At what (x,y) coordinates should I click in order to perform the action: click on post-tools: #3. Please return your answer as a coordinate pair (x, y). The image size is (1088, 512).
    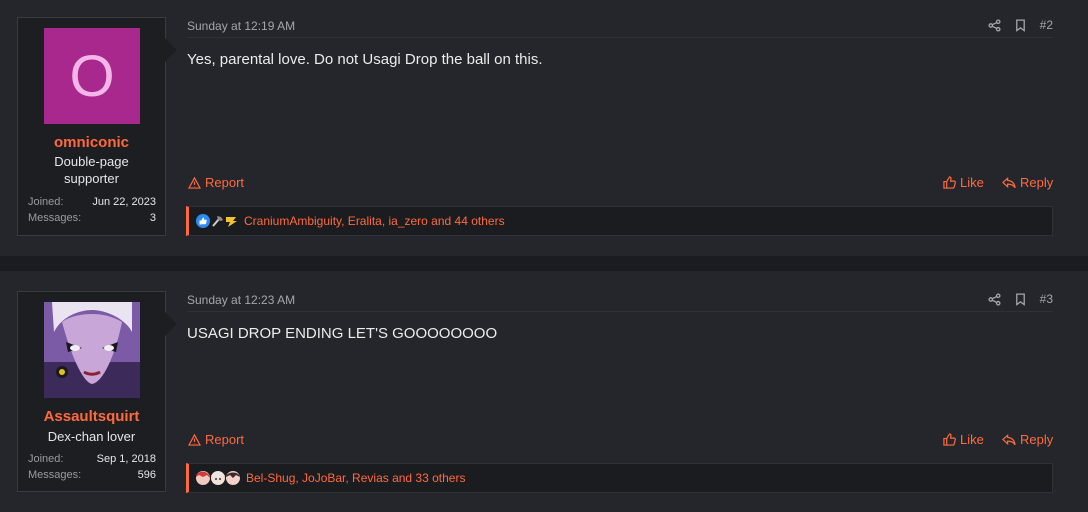
    Looking at the image, I should click on (1020, 299).